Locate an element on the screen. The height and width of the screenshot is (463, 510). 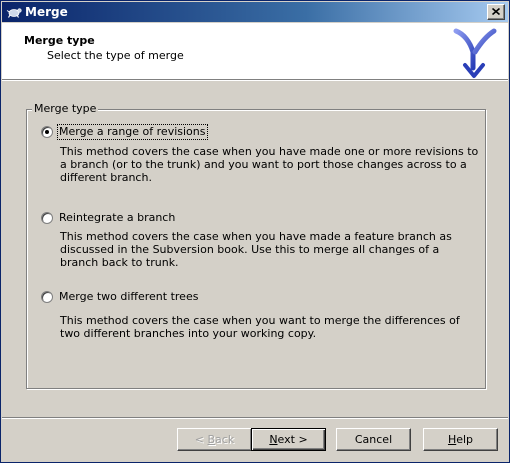
radio-button-selected is located at coordinates (47, 132).